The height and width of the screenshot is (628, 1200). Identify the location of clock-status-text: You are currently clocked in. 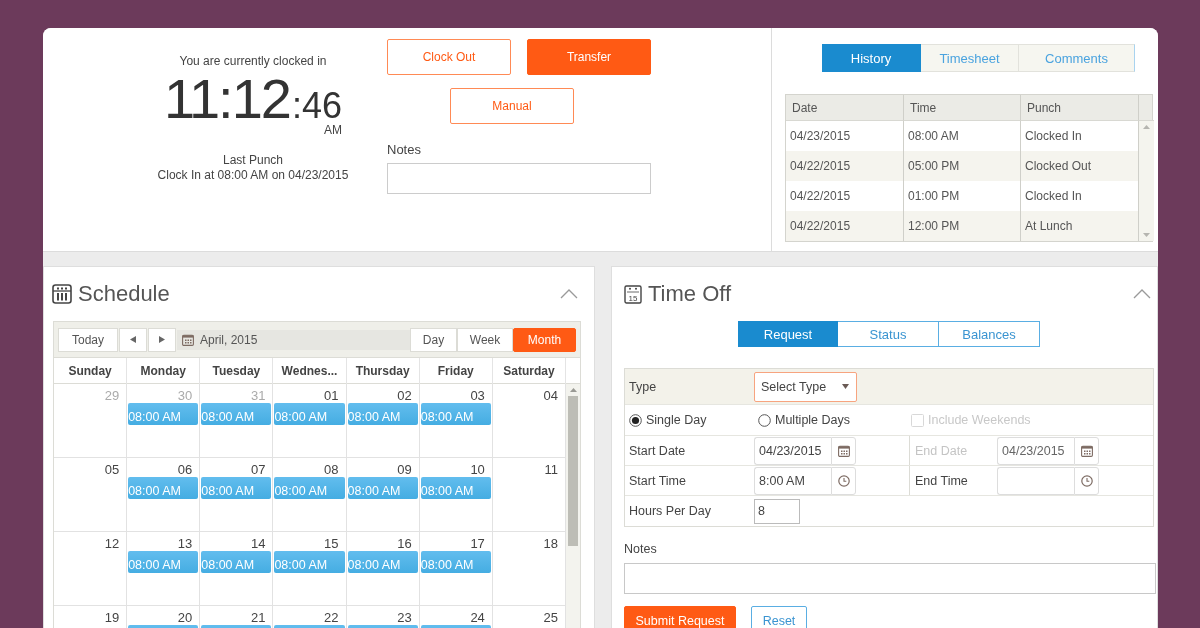
(253, 61).